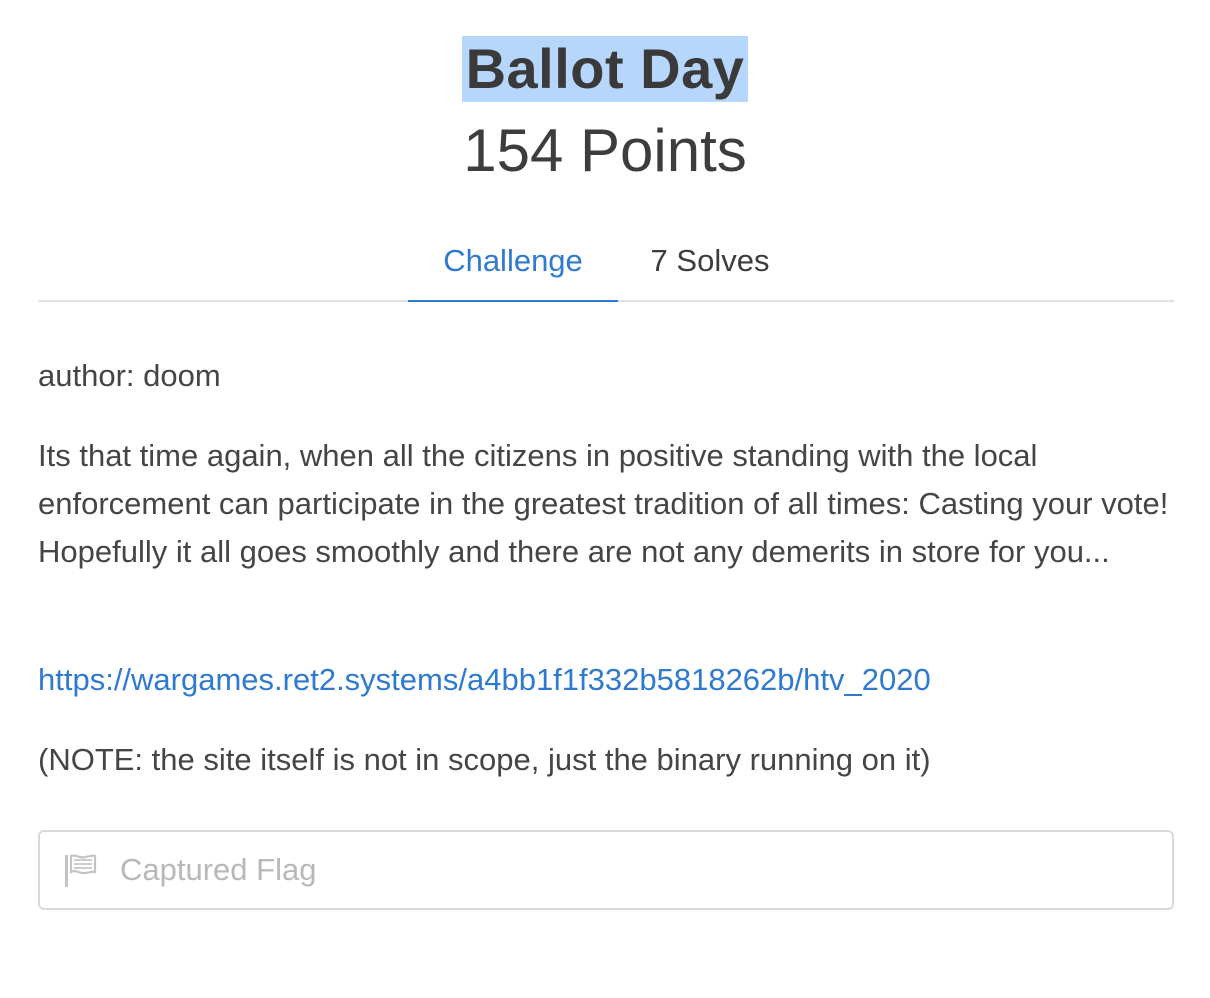  I want to click on challenge-points: 154 Points, so click(605, 150).